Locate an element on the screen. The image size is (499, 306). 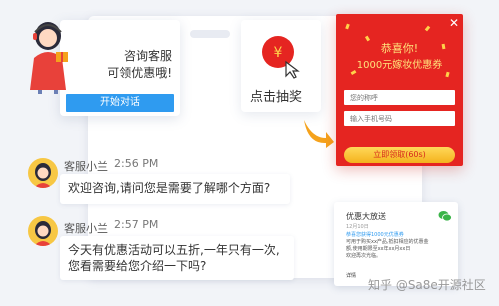
message-time: 2:56 PM is located at coordinates (136, 163).